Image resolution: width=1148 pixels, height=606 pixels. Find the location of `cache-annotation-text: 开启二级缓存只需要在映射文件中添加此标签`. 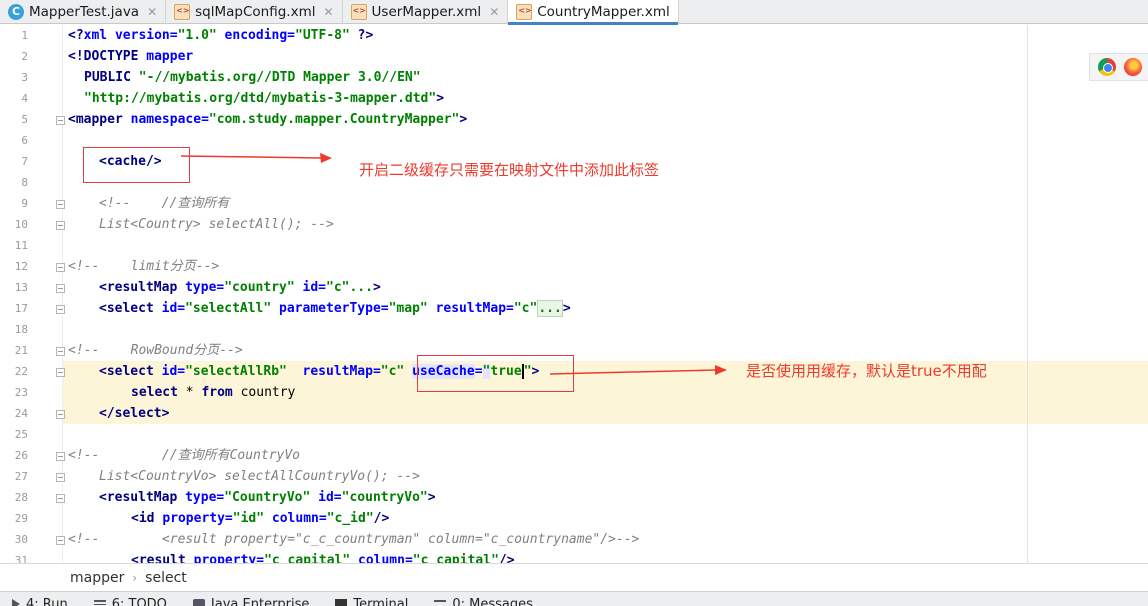

cache-annotation-text: 开启二级缓存只需要在映射文件中添加此标签 is located at coordinates (509, 170).